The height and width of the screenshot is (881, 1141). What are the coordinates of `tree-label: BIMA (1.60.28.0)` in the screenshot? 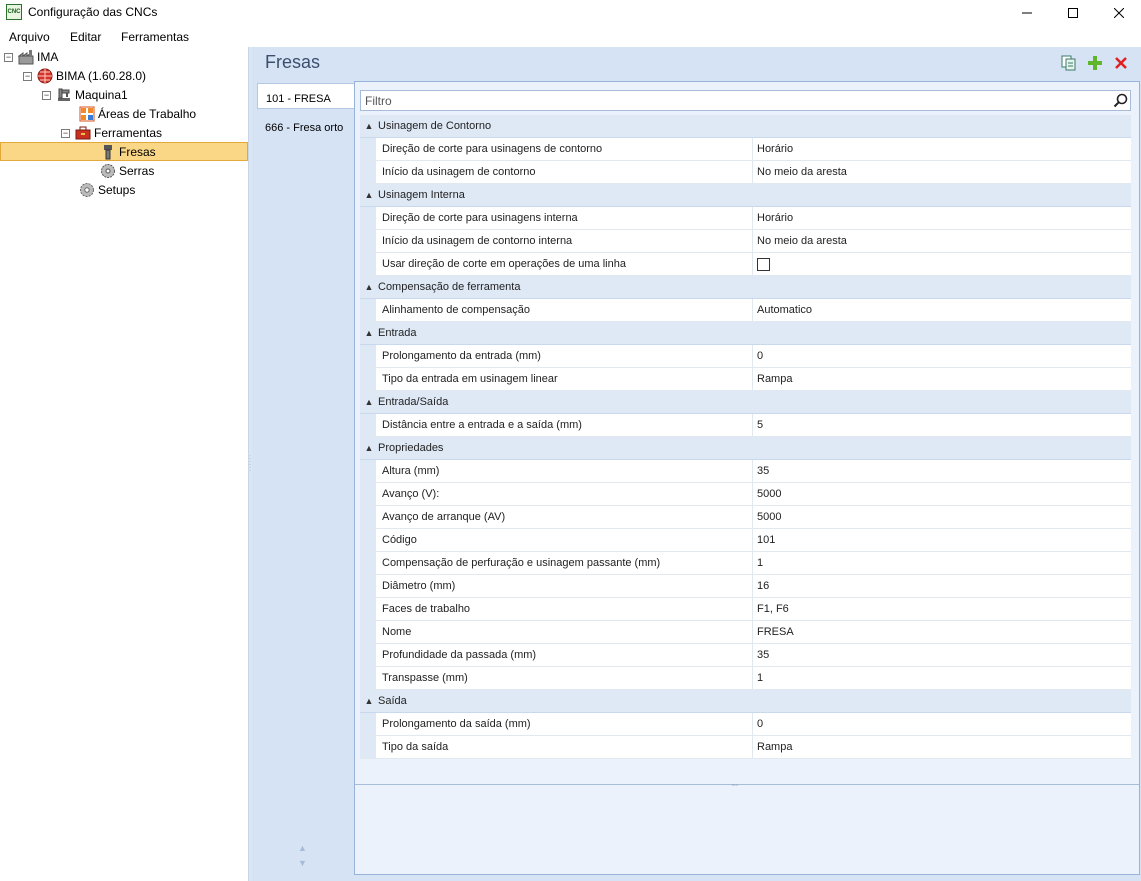 It's located at (101, 76).